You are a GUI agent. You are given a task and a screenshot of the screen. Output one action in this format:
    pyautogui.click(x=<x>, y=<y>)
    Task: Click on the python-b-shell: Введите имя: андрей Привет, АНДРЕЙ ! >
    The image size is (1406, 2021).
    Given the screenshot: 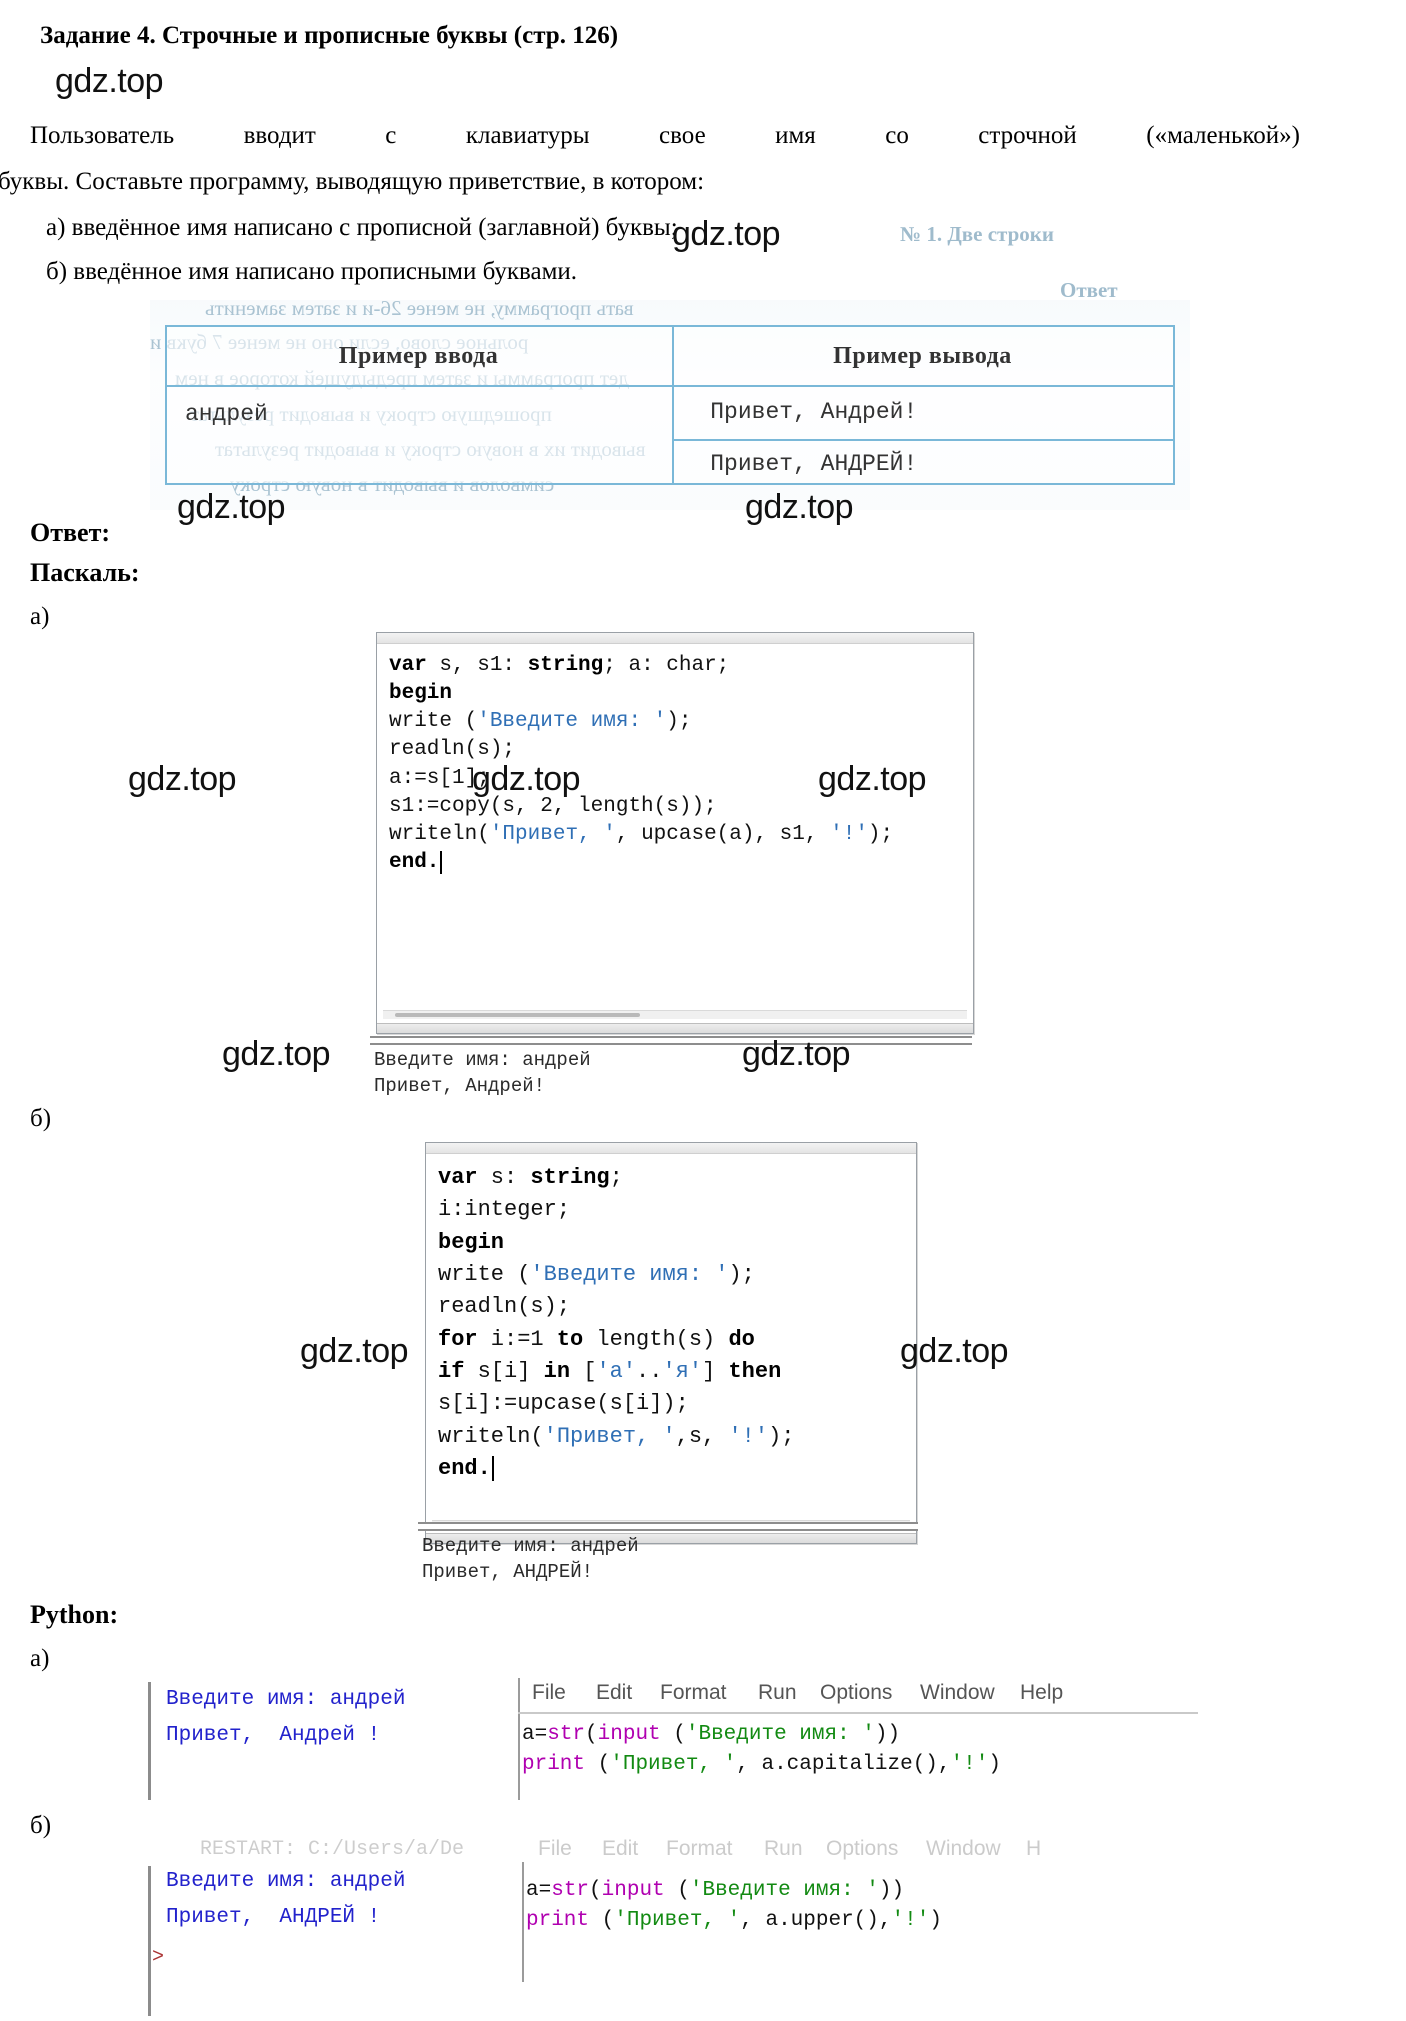 What is the action you would take?
    pyautogui.click(x=328, y=1941)
    